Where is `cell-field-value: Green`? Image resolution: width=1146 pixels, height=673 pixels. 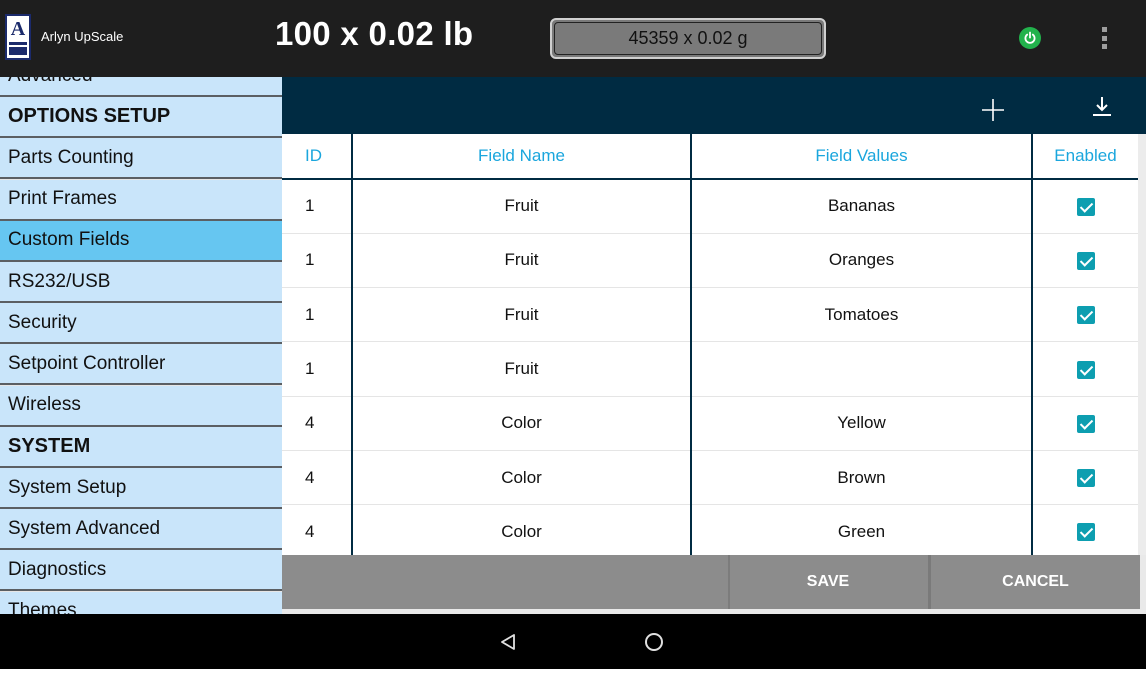 cell-field-value: Green is located at coordinates (862, 529).